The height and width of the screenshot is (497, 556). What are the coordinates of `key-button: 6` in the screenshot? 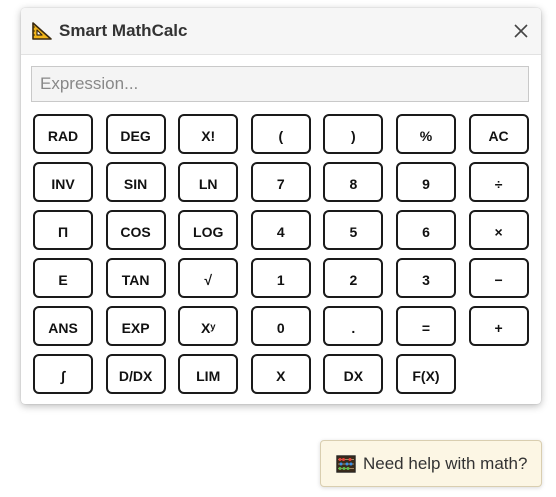 It's located at (425, 230).